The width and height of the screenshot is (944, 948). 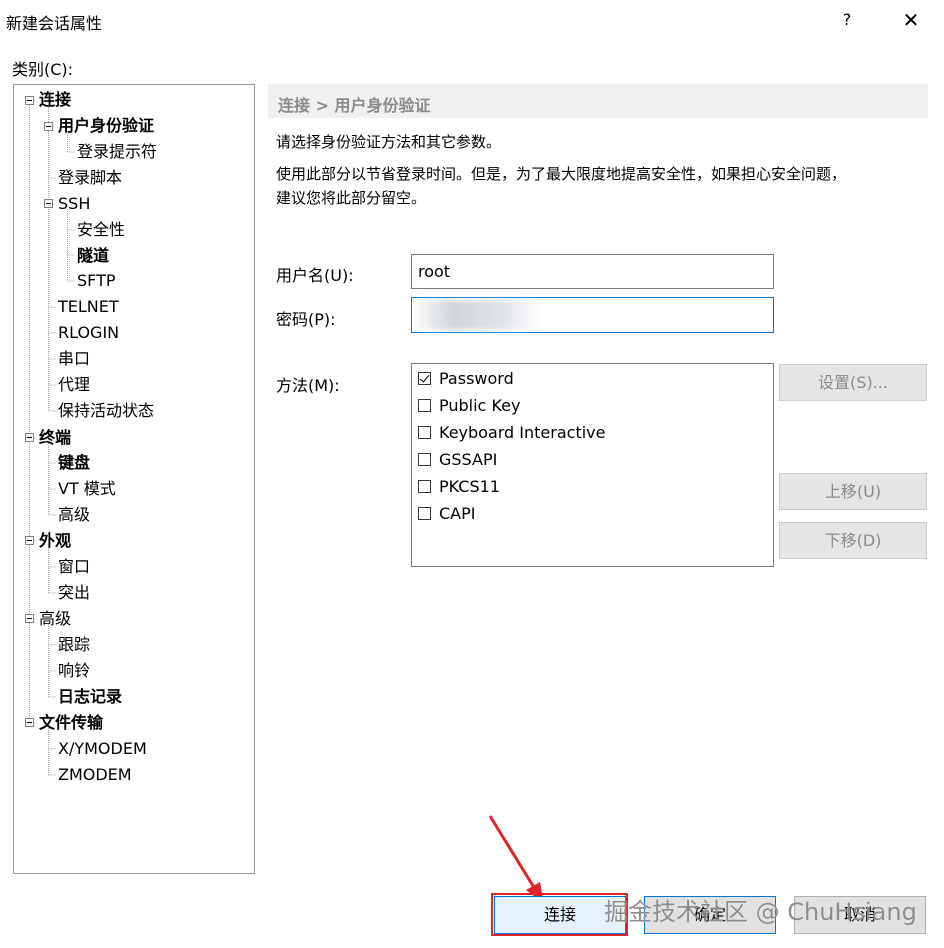 What do you see at coordinates (55, 619) in the screenshot?
I see `tree-item-advanced: 高级` at bounding box center [55, 619].